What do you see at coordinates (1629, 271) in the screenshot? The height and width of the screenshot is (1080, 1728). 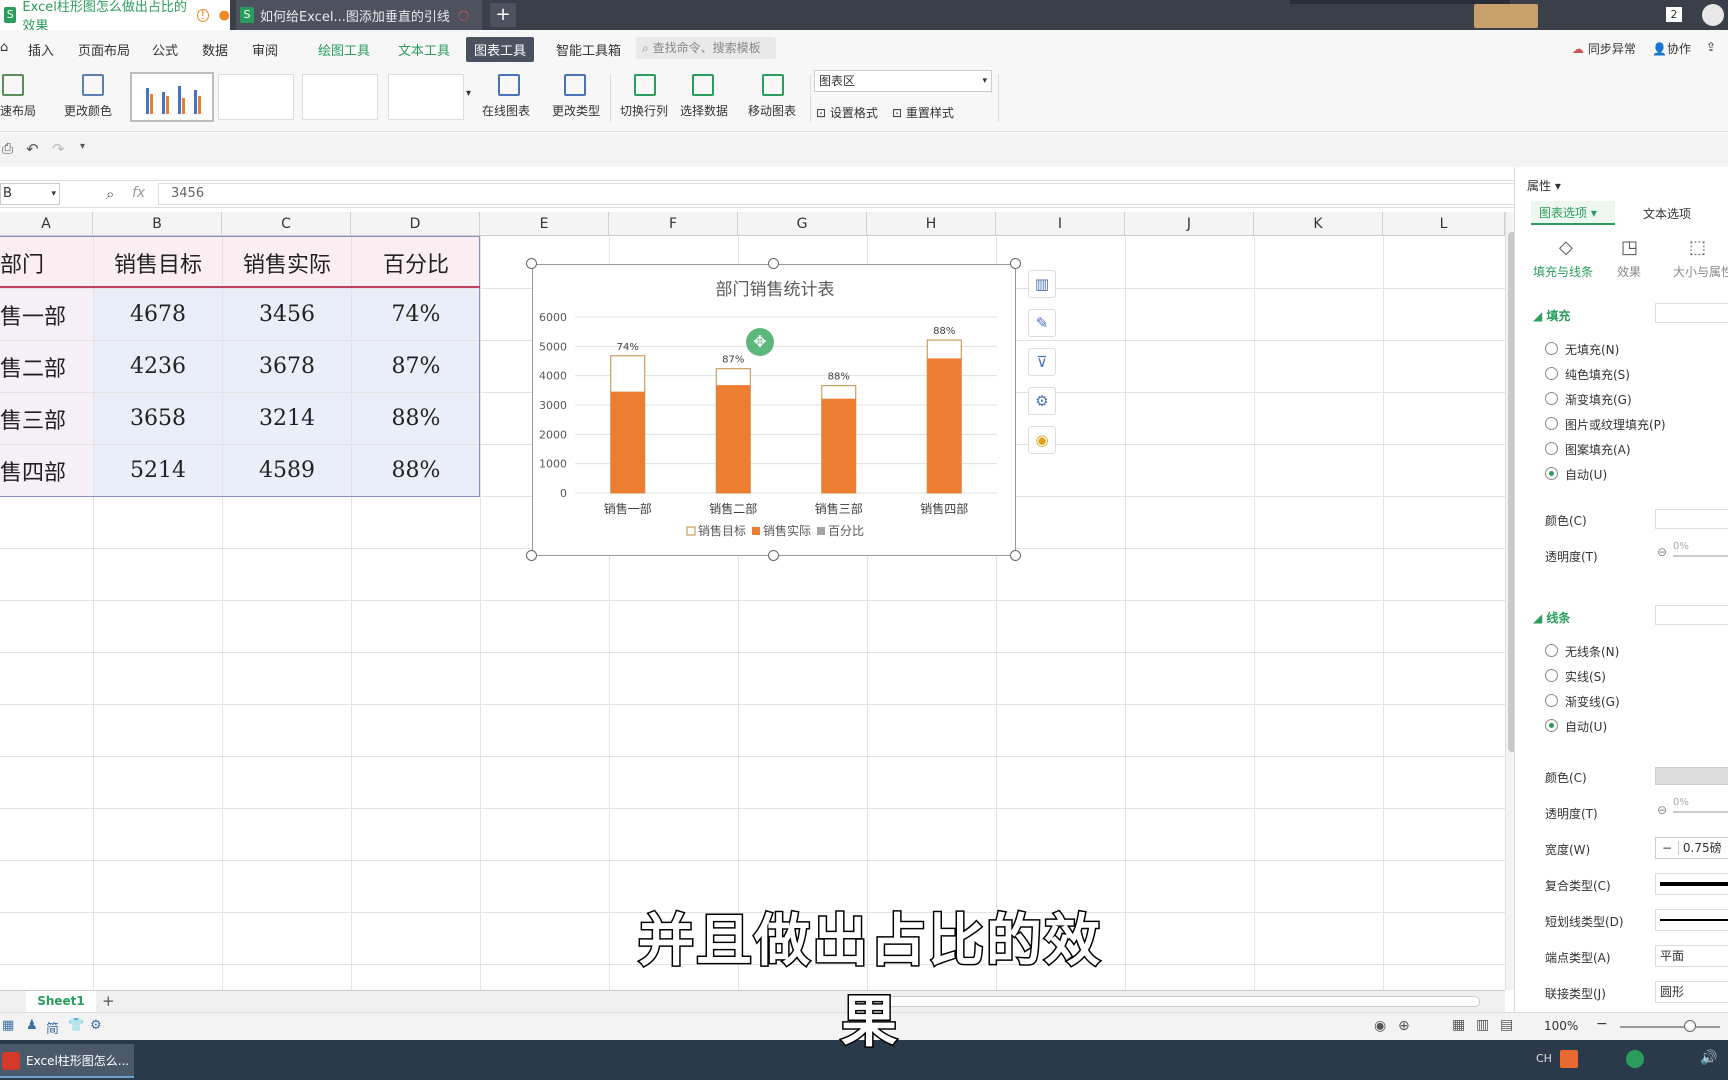 I see `subtab-effects: 效果` at bounding box center [1629, 271].